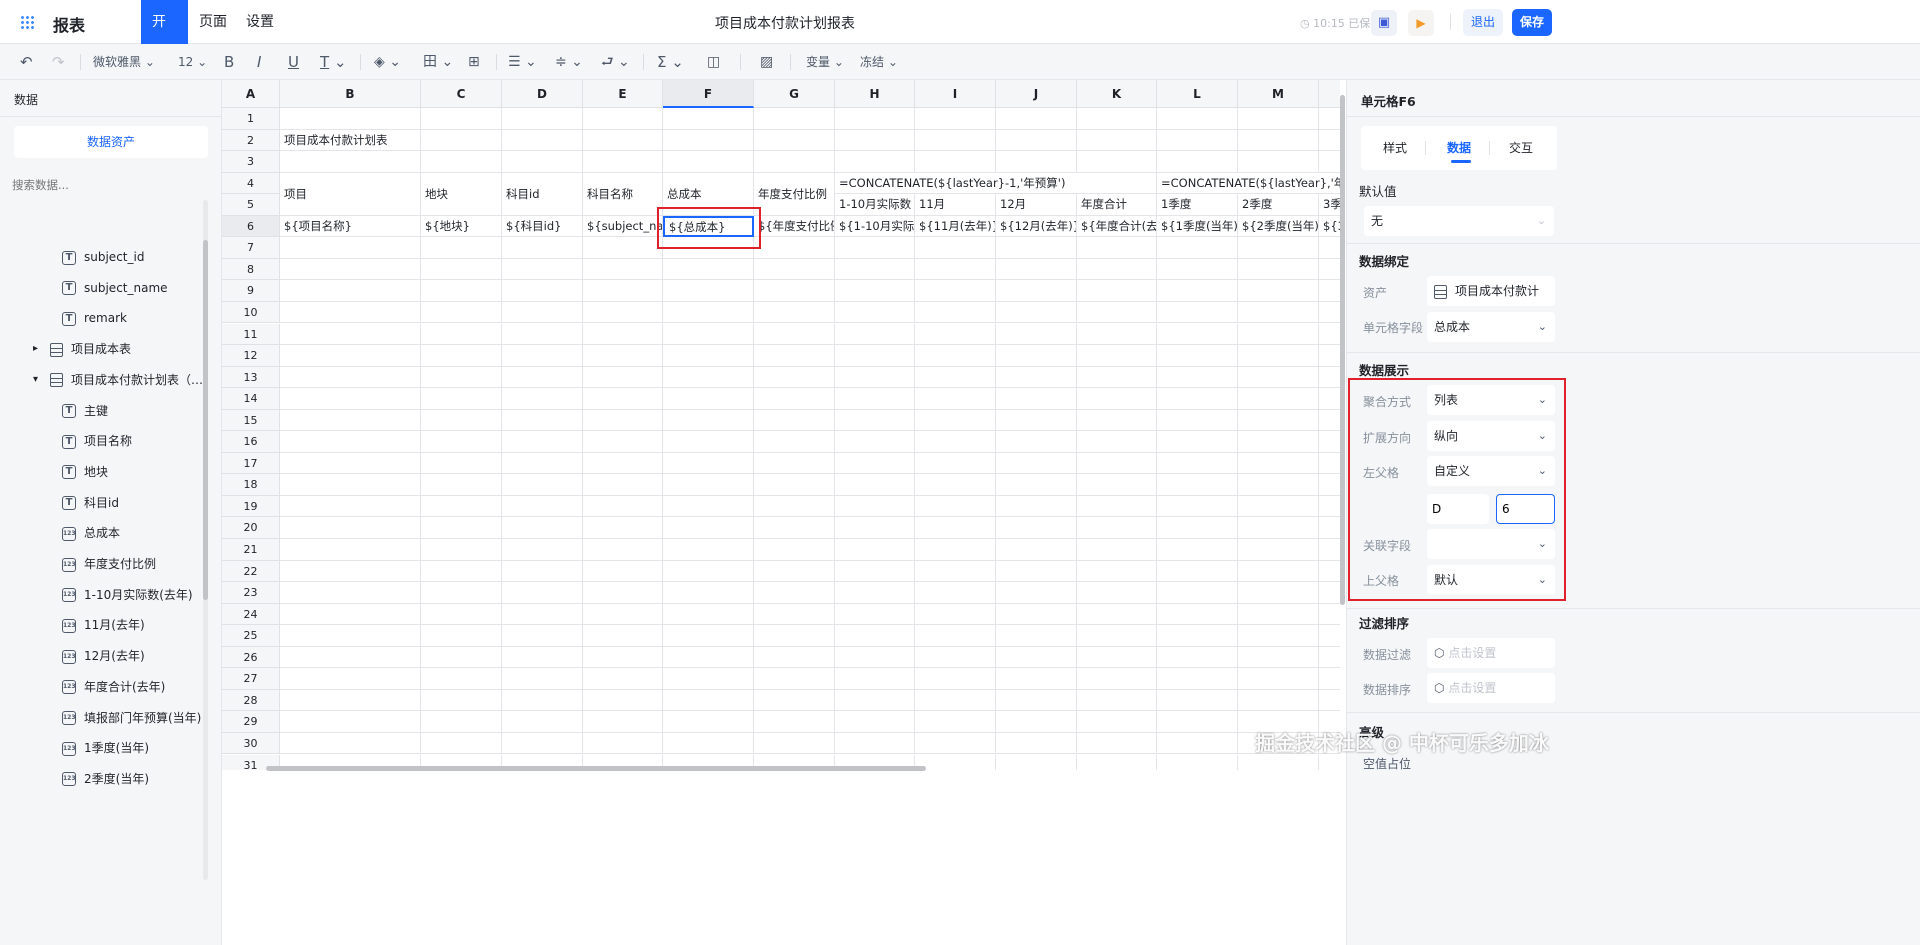  I want to click on scrollbar-thumb, so click(205, 420).